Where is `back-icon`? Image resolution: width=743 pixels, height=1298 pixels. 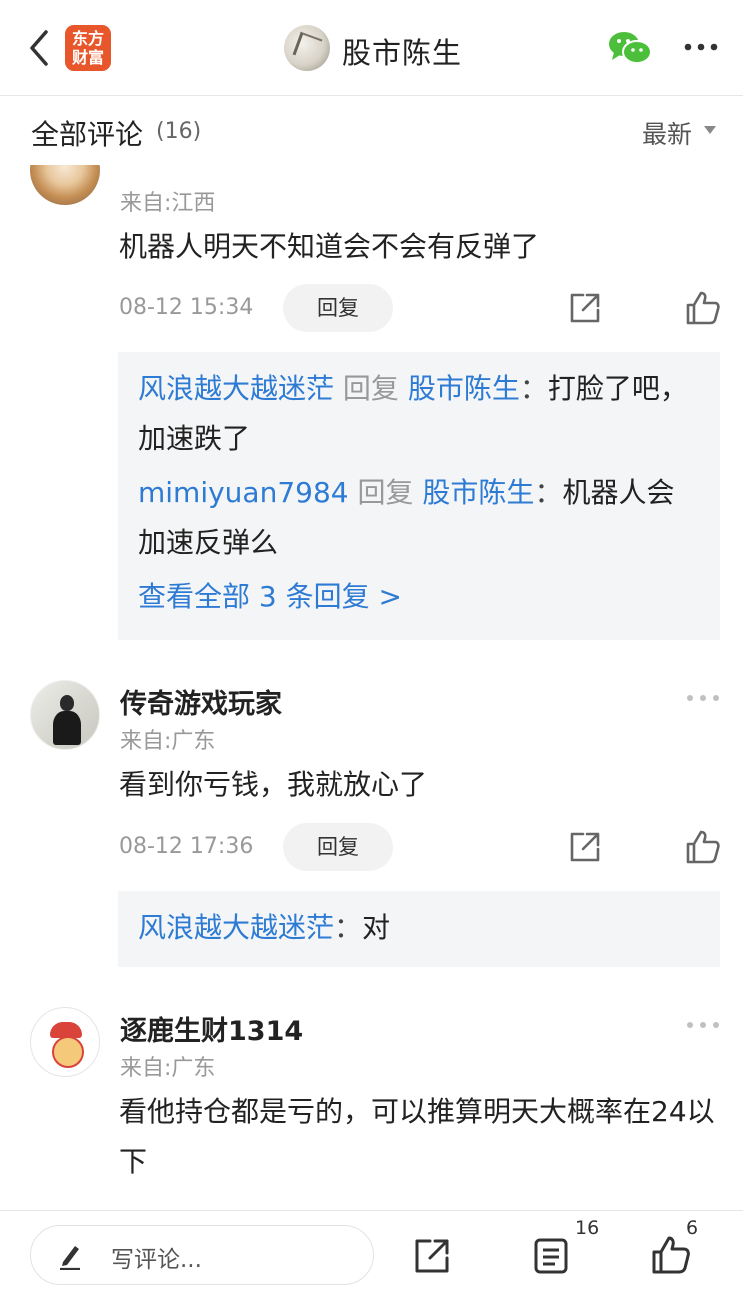 back-icon is located at coordinates (41, 48).